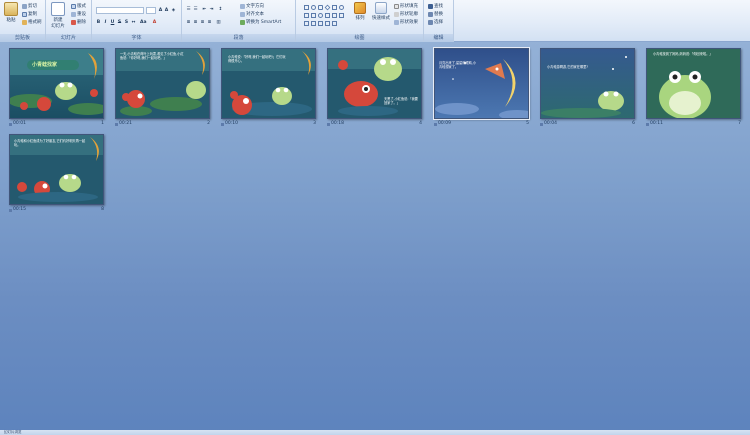  Describe the element at coordinates (341, 7) in the screenshot. I see `shape-circle-icon` at that location.